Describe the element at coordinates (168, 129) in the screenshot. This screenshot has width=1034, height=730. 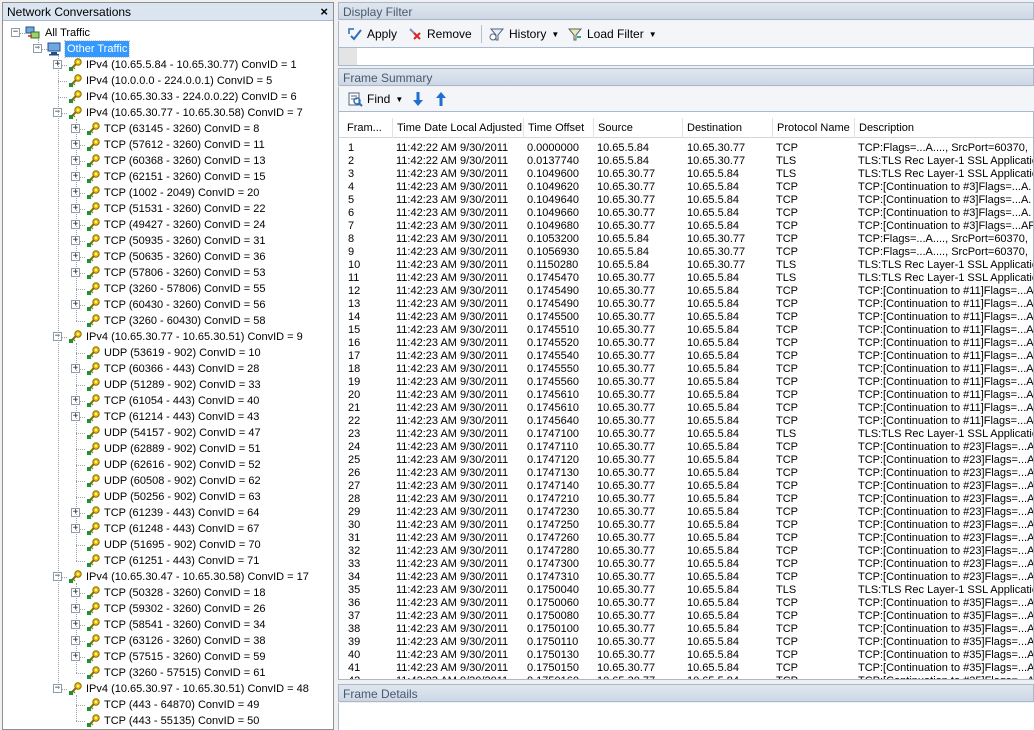
I see `tree-item-conversation: + TCP (63145 - 3260) ConvID = 8` at that location.